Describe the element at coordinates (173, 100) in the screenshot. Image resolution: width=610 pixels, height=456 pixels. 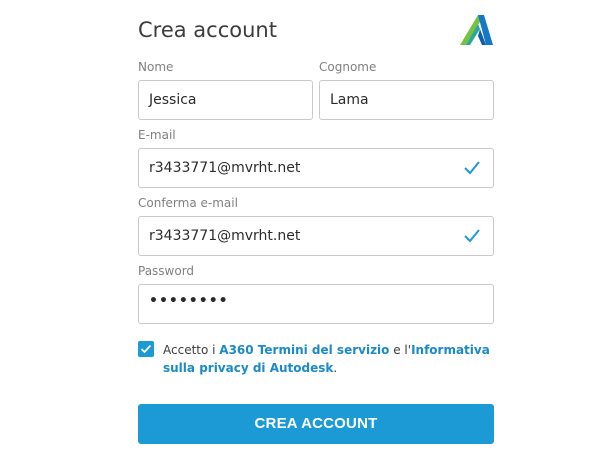
I see `first-name-value: Jessica` at that location.